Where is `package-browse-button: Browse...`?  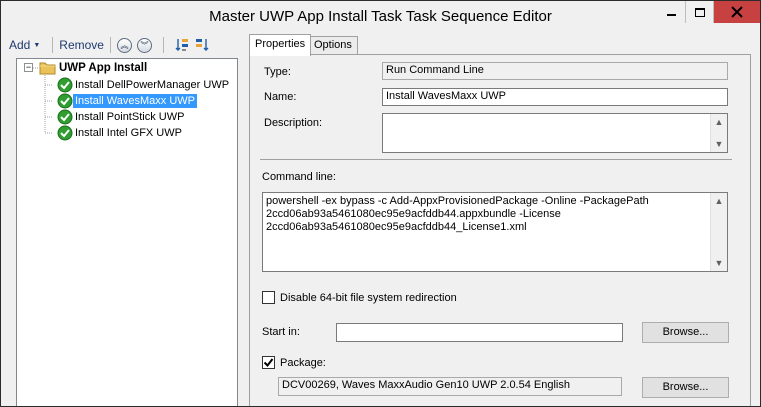 package-browse-button: Browse... is located at coordinates (685, 387).